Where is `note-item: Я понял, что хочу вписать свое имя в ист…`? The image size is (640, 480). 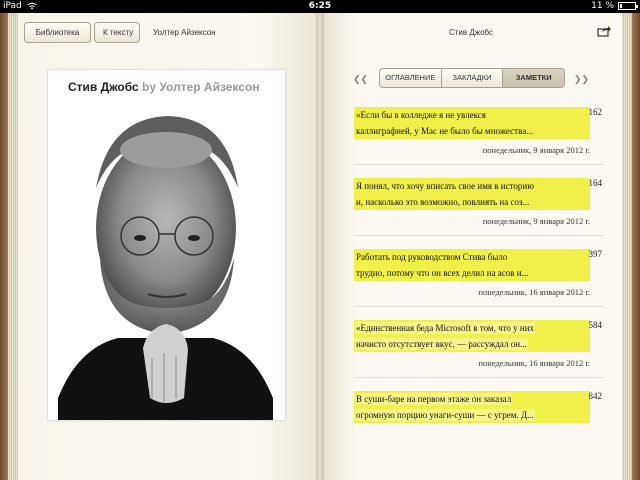
note-item: Я понял, что хочу вписать свое имя в ист… is located at coordinates (478, 202).